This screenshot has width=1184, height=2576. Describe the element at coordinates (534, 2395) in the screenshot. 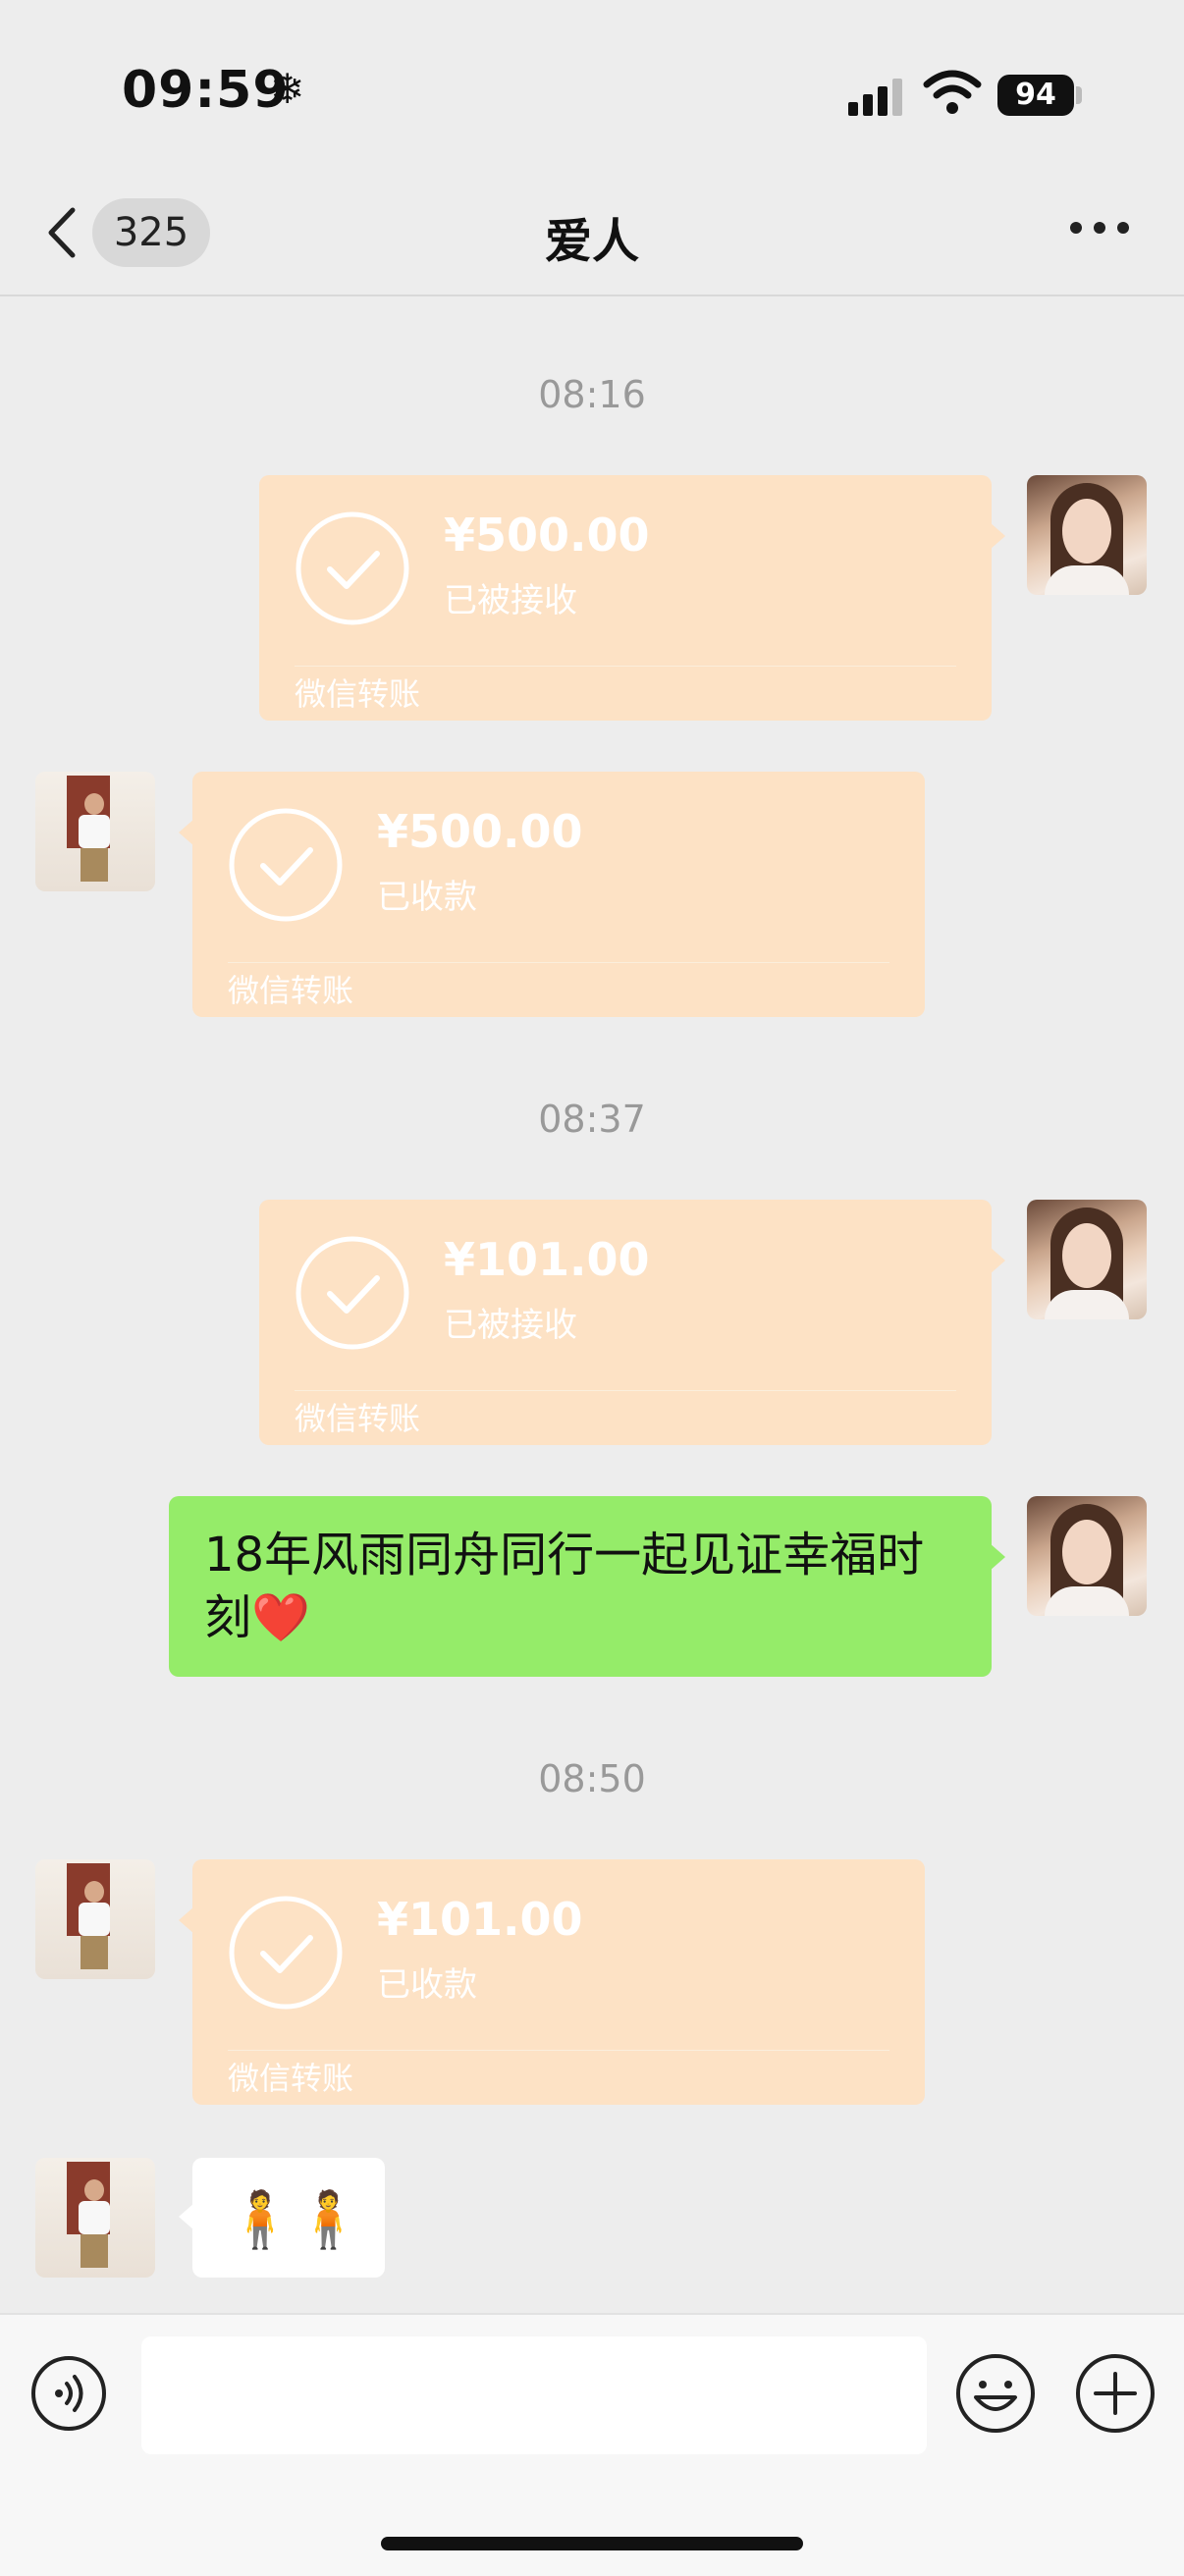

I see `message-input` at that location.